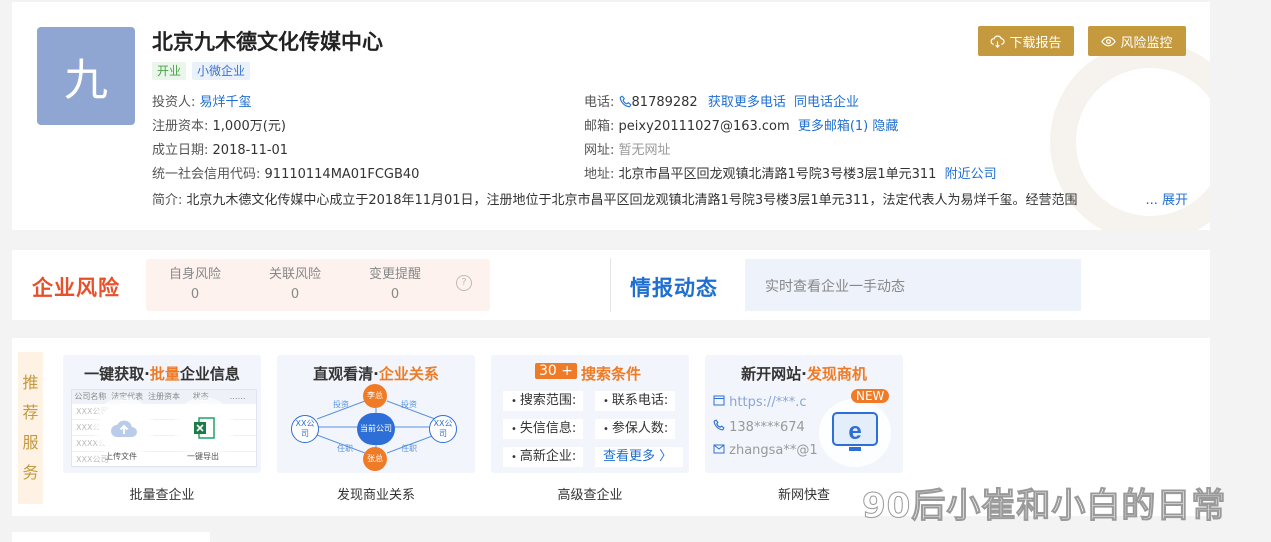 This screenshot has width=1271, height=542. I want to click on side-char: 服, so click(30, 442).